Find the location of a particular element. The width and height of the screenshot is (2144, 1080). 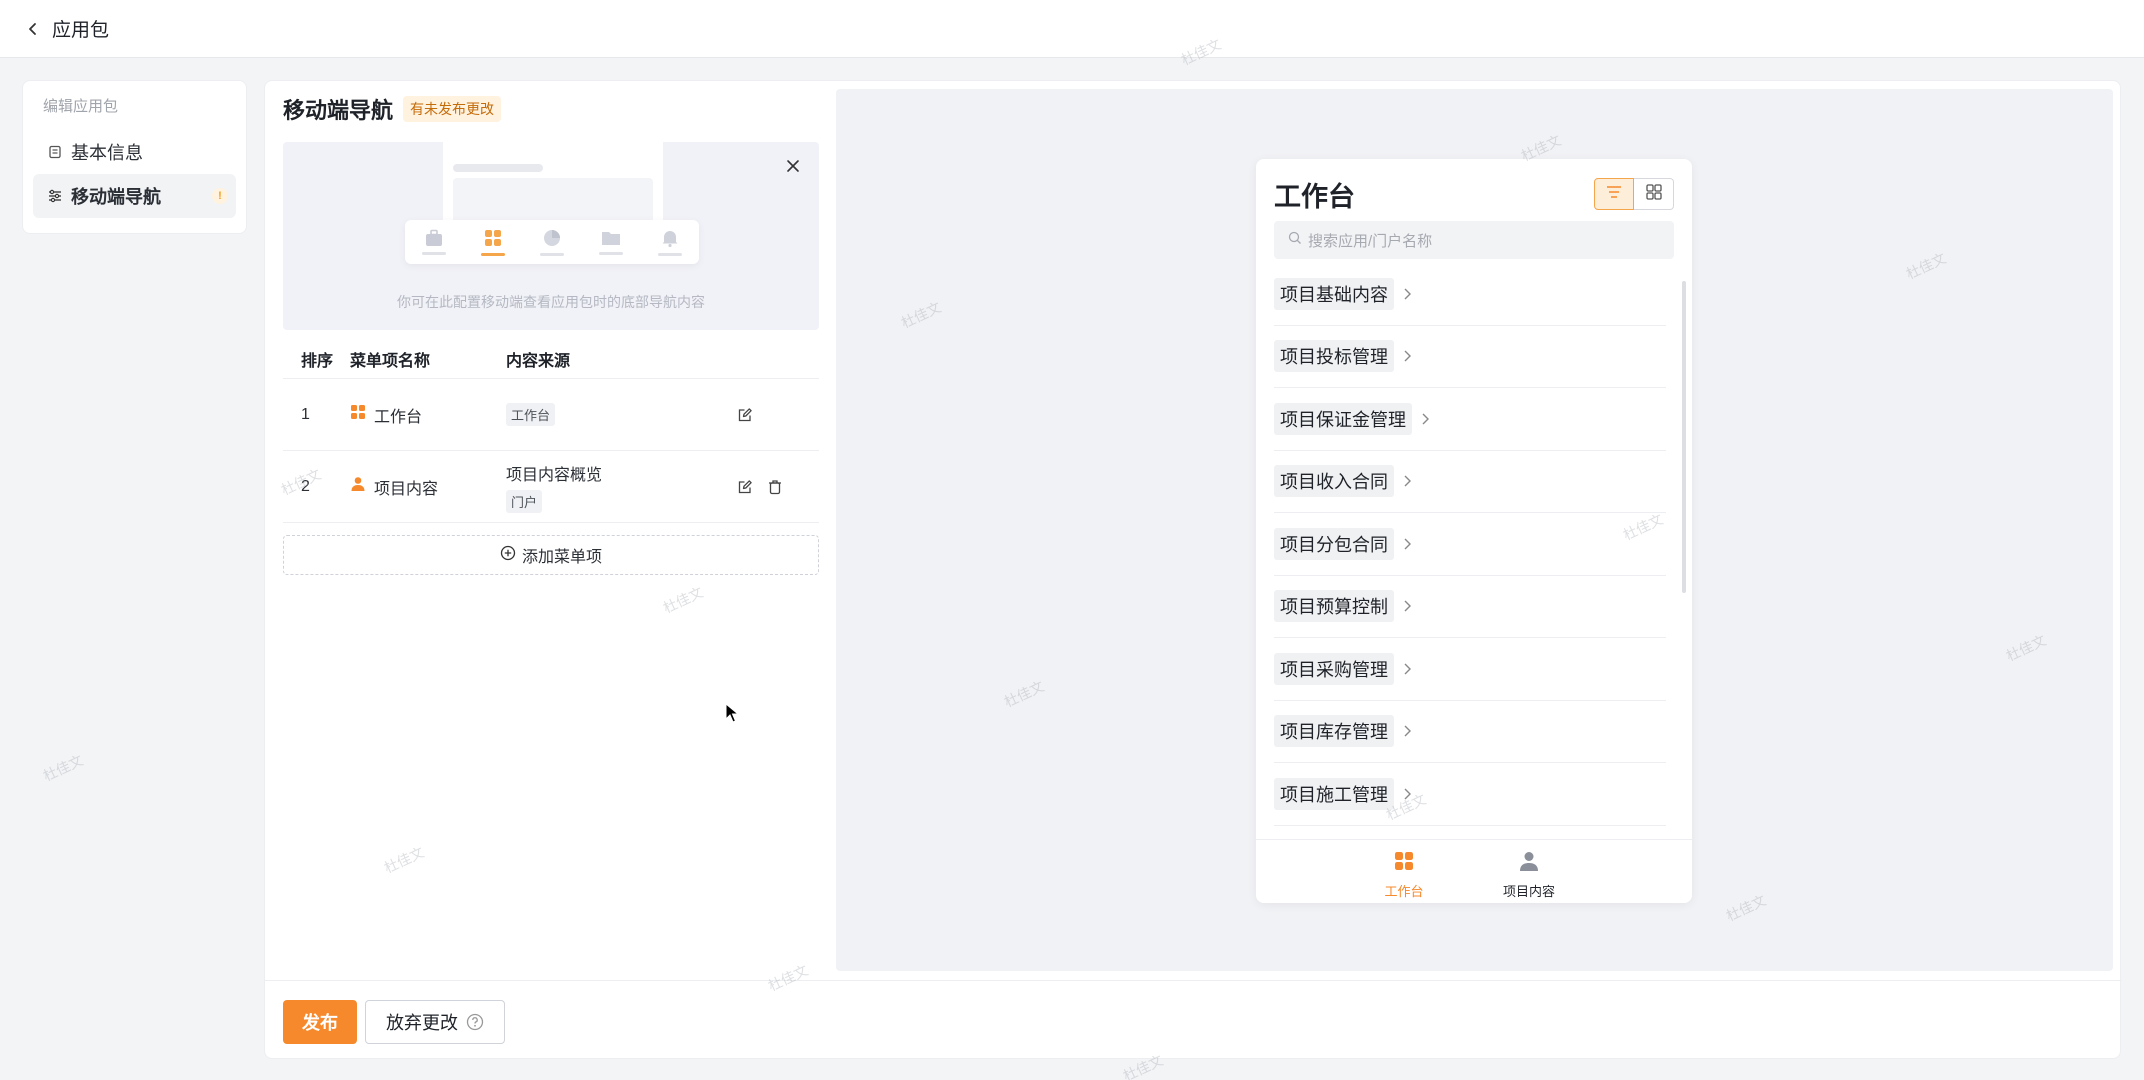

list-item-label: 项目预算控制 is located at coordinates (1334, 606).